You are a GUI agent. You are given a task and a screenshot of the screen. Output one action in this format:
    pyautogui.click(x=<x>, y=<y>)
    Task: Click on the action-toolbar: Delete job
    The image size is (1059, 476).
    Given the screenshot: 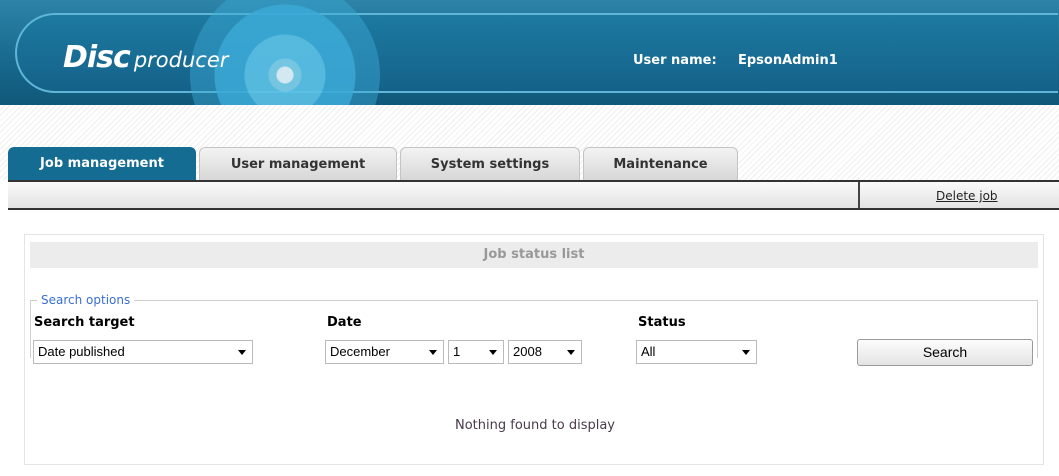 What is the action you would take?
    pyautogui.click(x=533, y=195)
    